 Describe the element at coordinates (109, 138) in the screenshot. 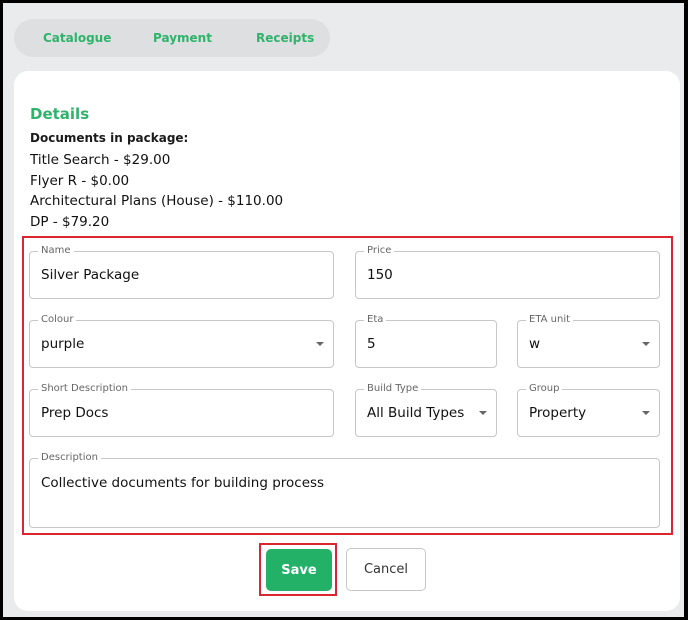

I see `documents-label: Documents in package:` at that location.